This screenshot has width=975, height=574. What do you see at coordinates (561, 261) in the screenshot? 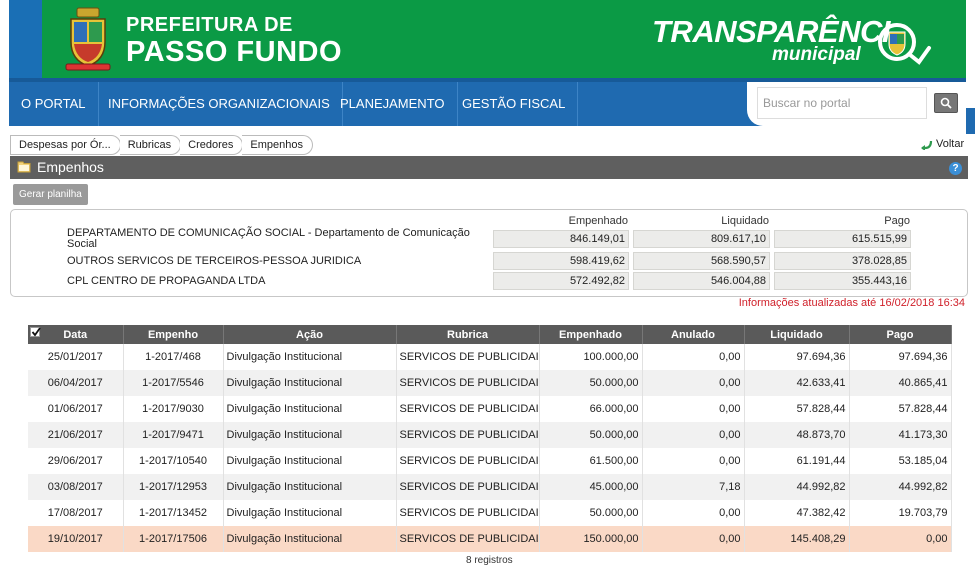
I see `summary-value: 598.419,62` at bounding box center [561, 261].